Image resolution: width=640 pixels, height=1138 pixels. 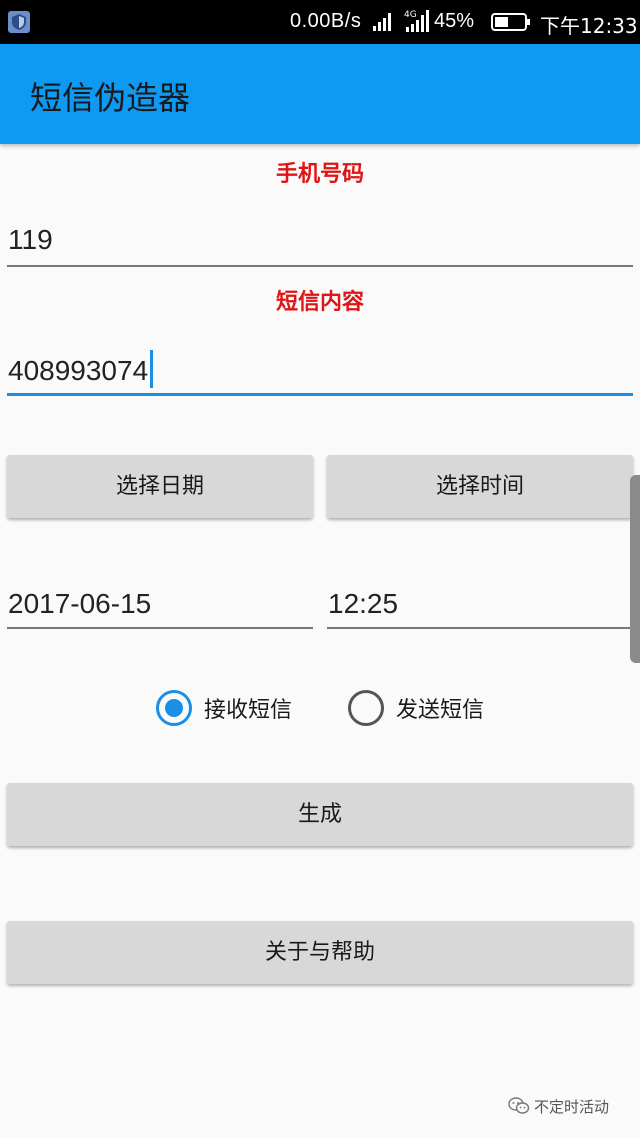 What do you see at coordinates (326, 21) in the screenshot?
I see `network-speed: 0.00B/s` at bounding box center [326, 21].